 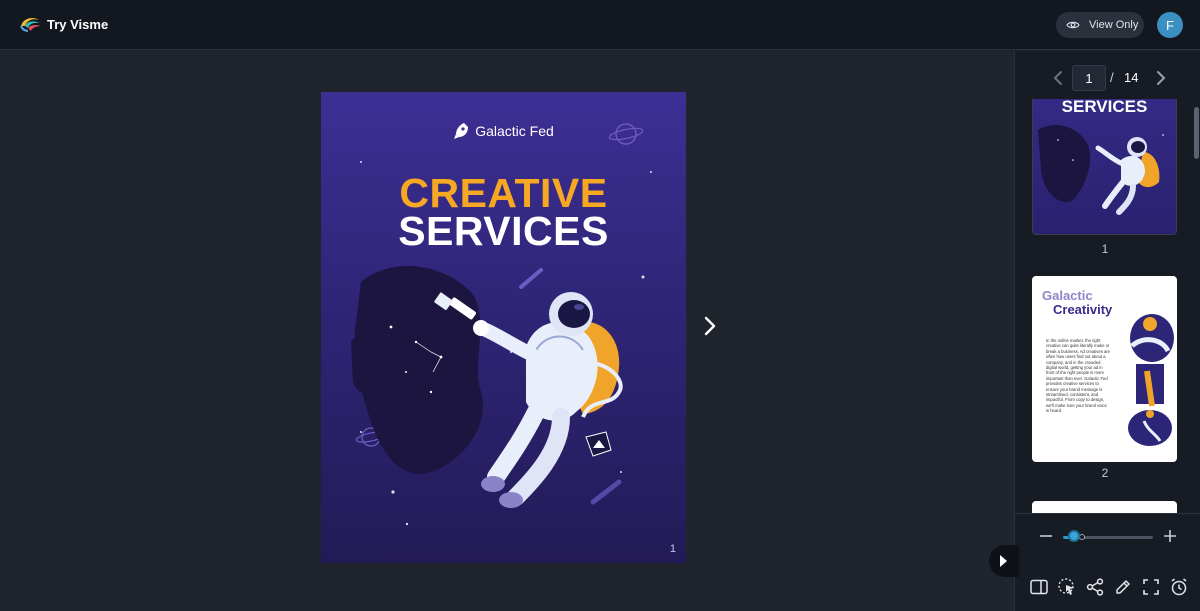 I want to click on app-title: Try Visme, so click(x=77, y=24).